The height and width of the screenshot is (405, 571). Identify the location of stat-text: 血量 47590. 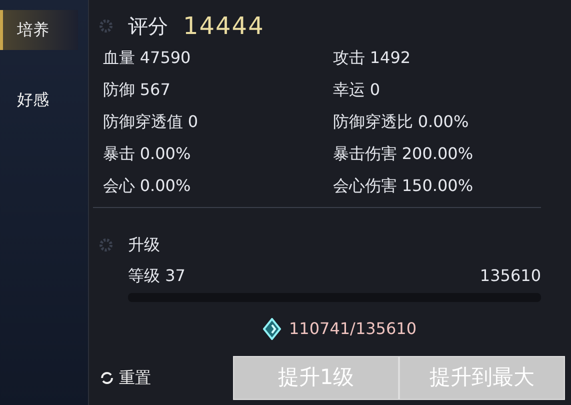
(147, 58).